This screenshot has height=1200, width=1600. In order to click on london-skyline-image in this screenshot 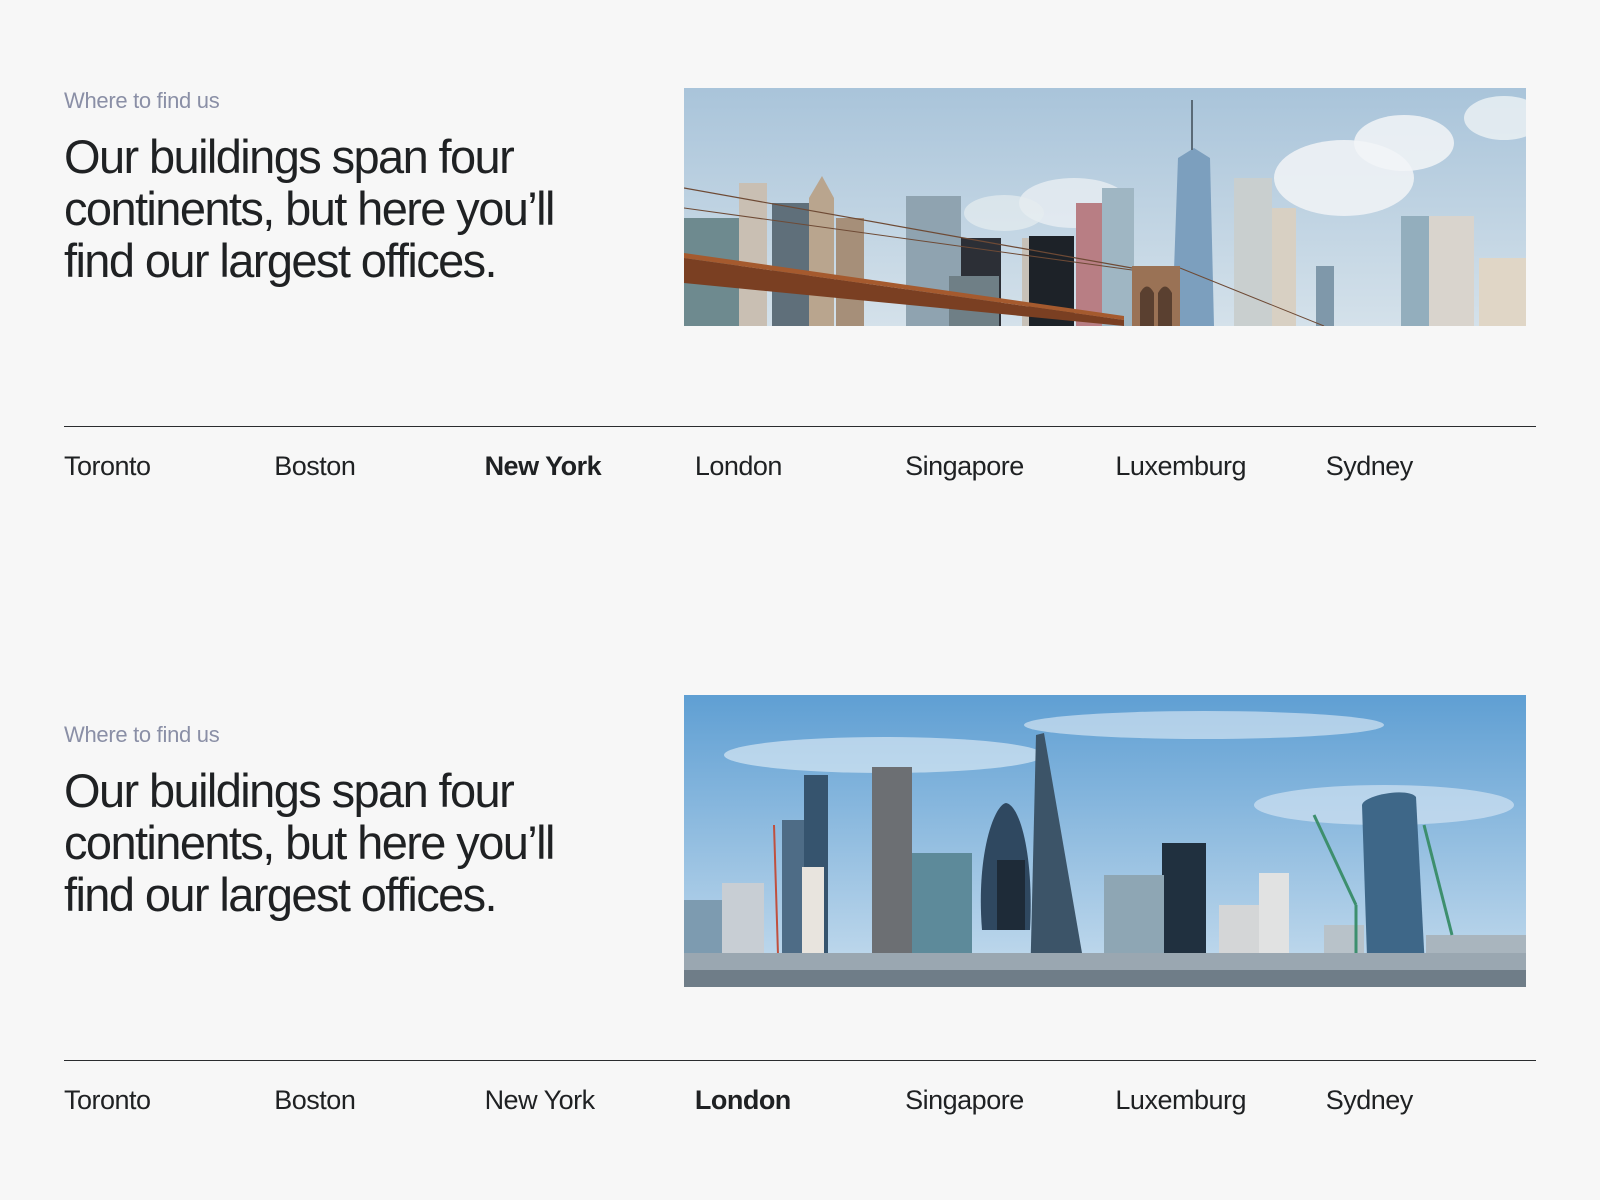, I will do `click(1105, 841)`.